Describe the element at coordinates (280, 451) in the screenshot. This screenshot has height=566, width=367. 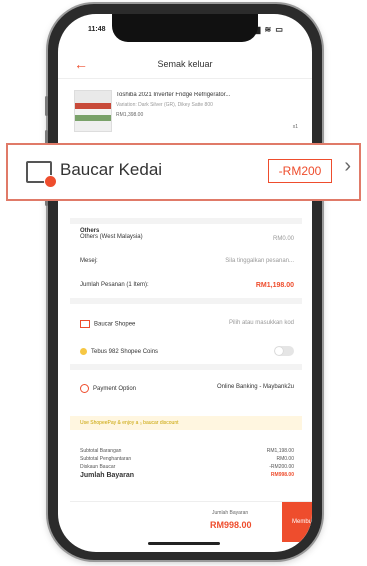
I see `summary-value: RM1,198.00` at that location.